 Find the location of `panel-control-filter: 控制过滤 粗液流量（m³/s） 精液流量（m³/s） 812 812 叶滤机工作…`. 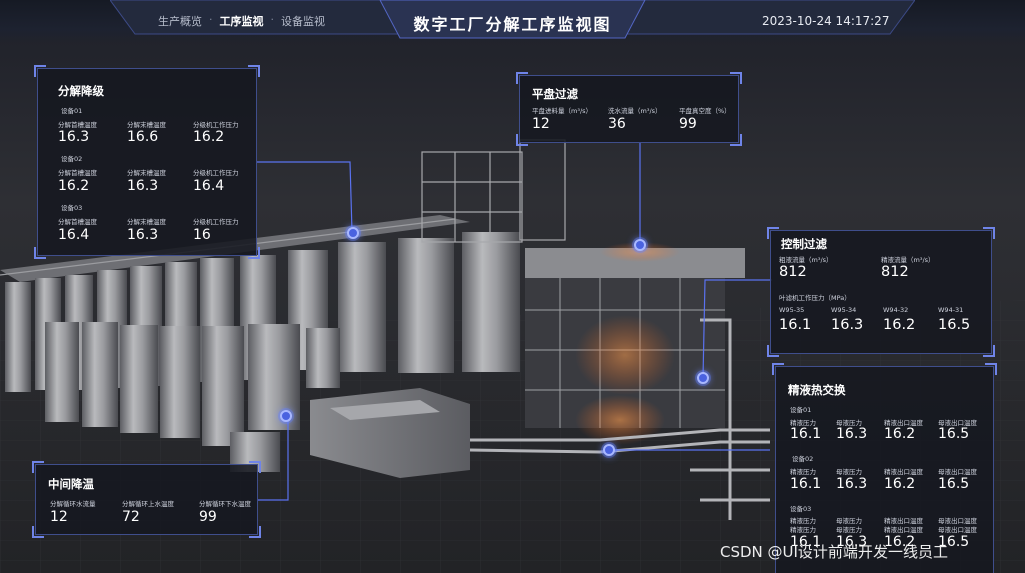

panel-control-filter: 控制过滤 粗液流量（m³/s） 精液流量（m³/s） 812 812 叶滤机工作… is located at coordinates (881, 292).